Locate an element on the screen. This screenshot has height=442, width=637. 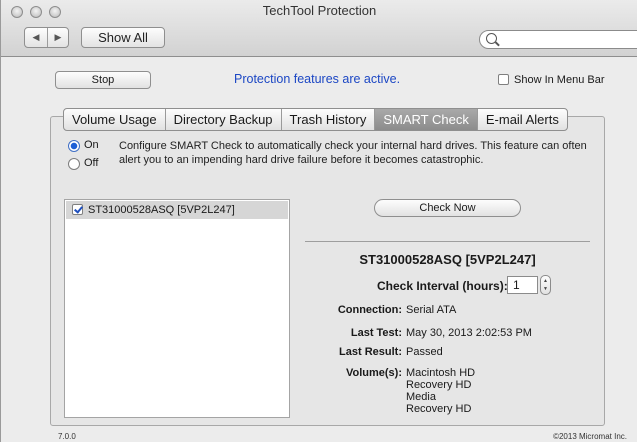
version-label: 7.0.0 is located at coordinates (67, 436).